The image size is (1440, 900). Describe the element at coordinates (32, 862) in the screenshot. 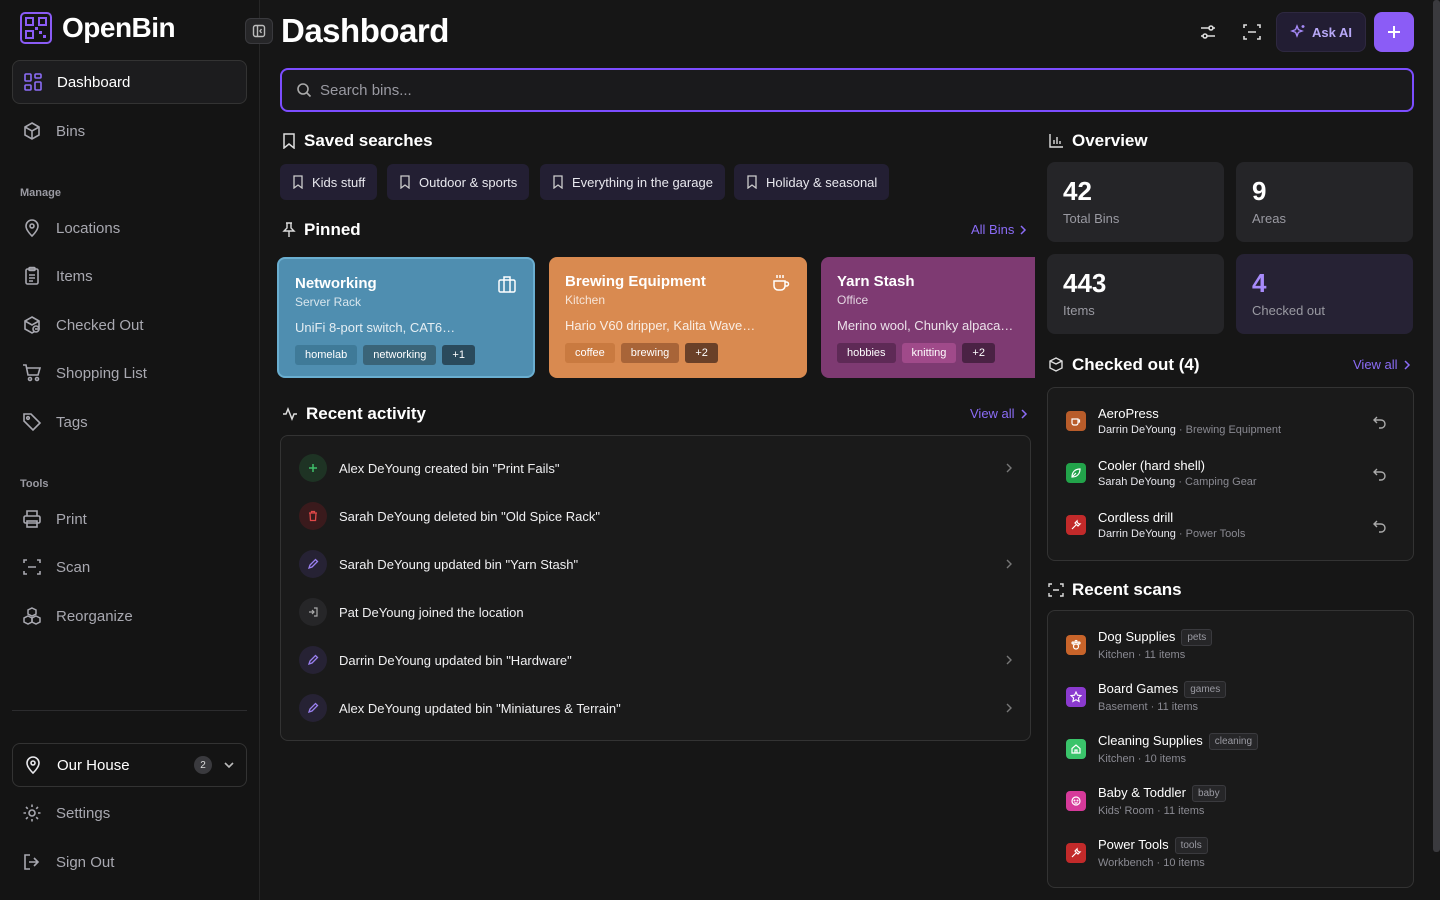

I see `log-out-icon` at that location.